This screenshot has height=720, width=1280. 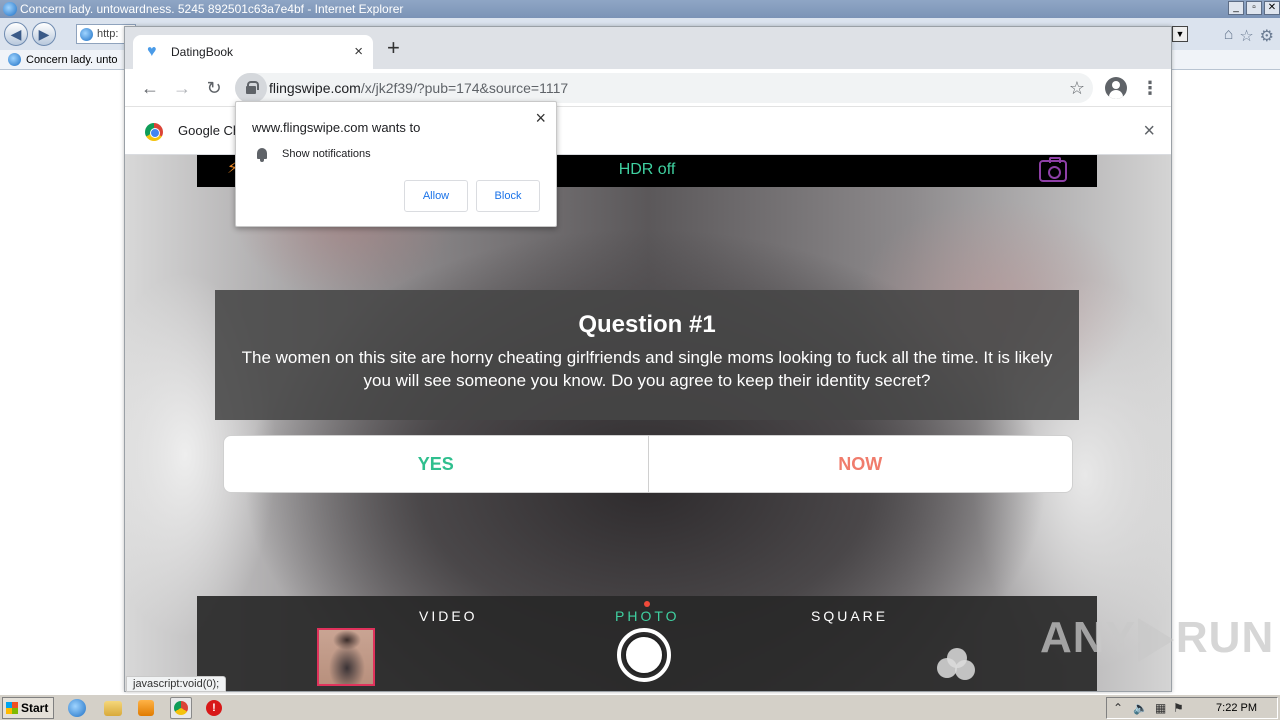 What do you see at coordinates (1192, 708) in the screenshot?
I see `system-tray: ⌃ 🔈 ▦ ⚑ 7:22 PM` at bounding box center [1192, 708].